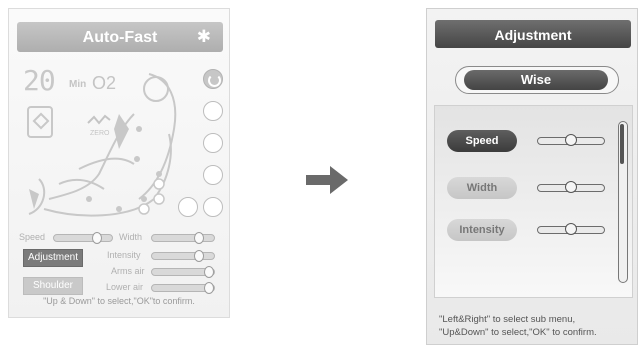  What do you see at coordinates (482, 188) in the screenshot?
I see `width-button: Width` at bounding box center [482, 188].